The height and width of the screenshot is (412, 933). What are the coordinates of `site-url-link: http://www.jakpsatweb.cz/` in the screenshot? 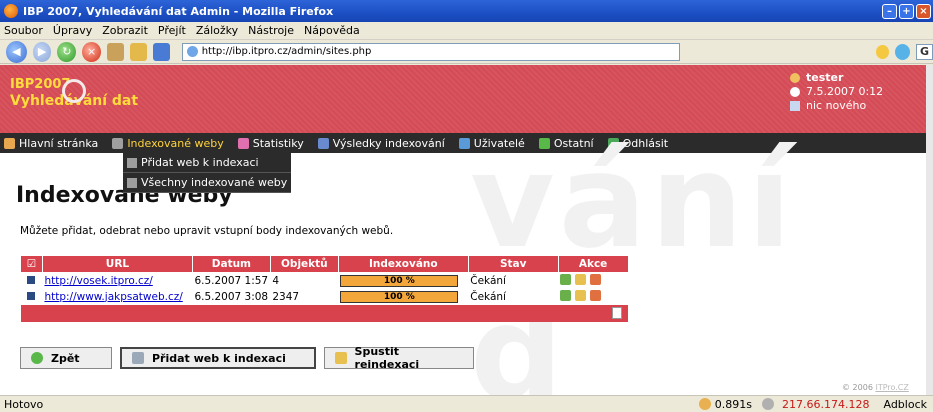 It's located at (113, 297).